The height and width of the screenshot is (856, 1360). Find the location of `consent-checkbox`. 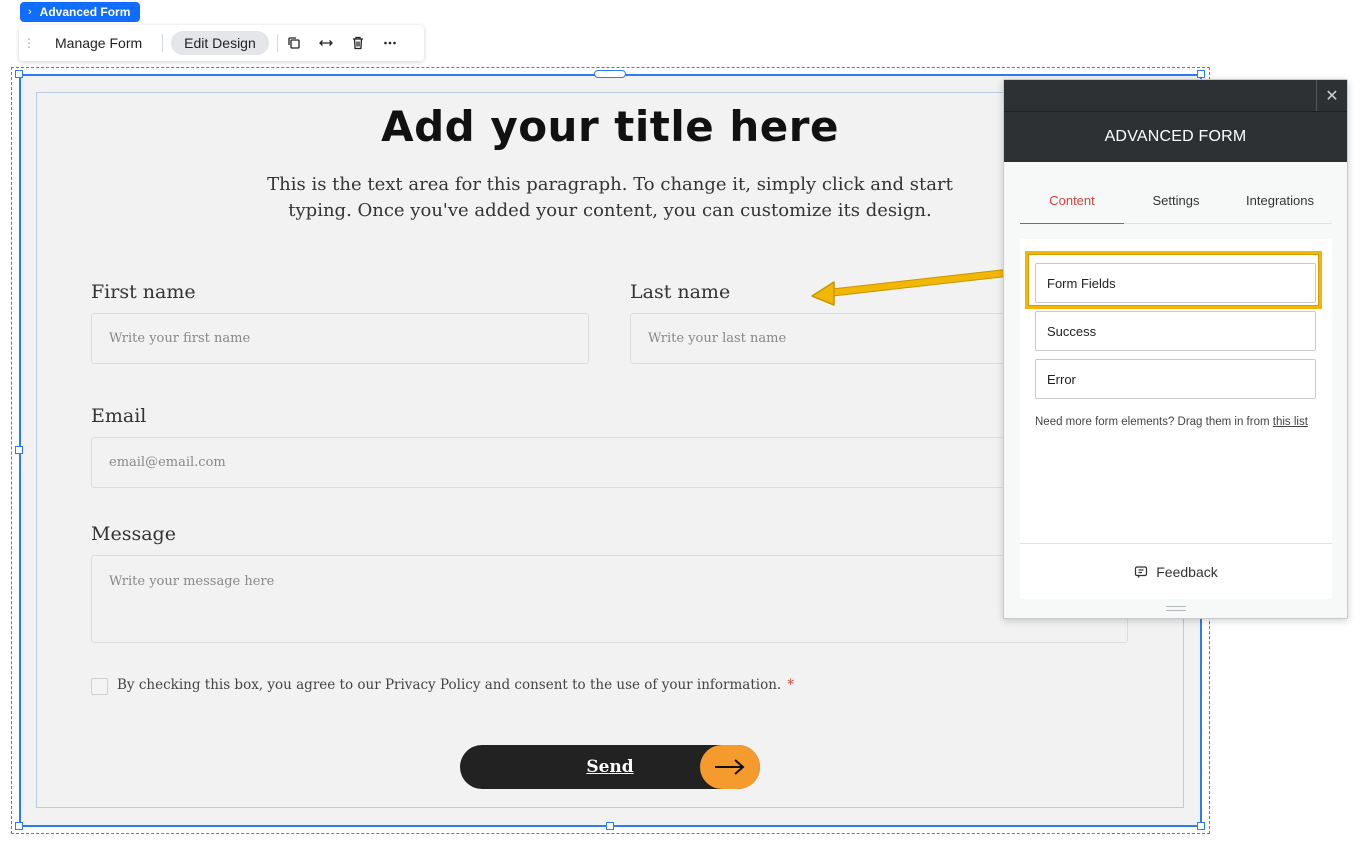

consent-checkbox is located at coordinates (99, 686).